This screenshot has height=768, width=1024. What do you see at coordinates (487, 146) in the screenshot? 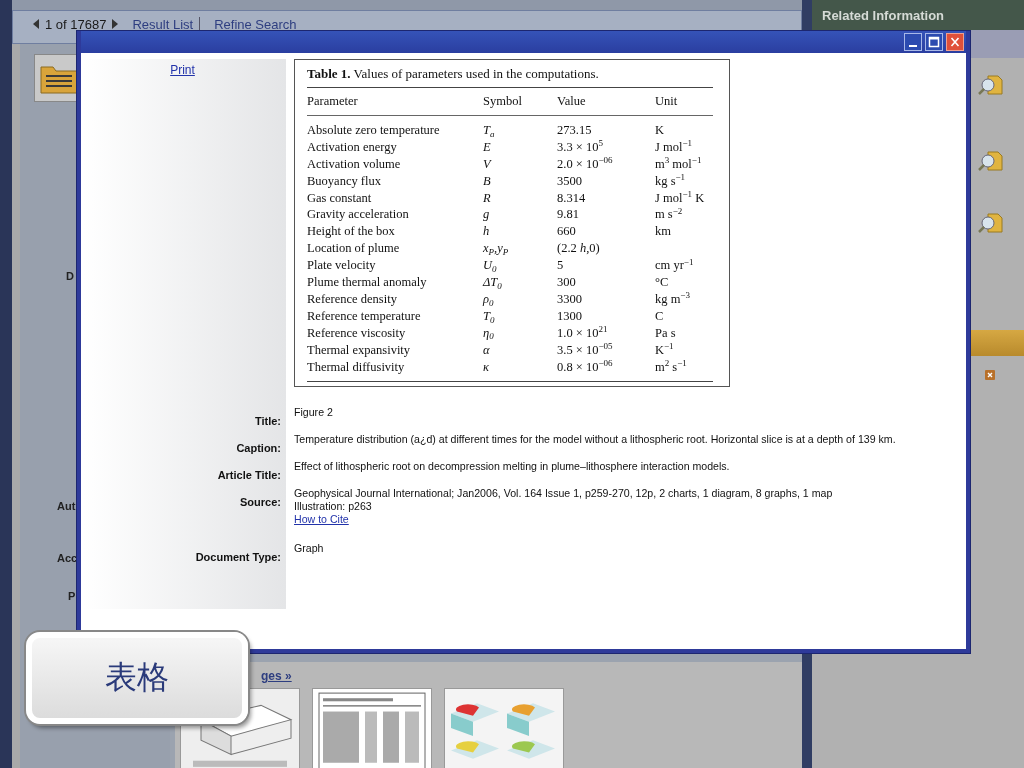
I see `table-cell: E` at bounding box center [487, 146].